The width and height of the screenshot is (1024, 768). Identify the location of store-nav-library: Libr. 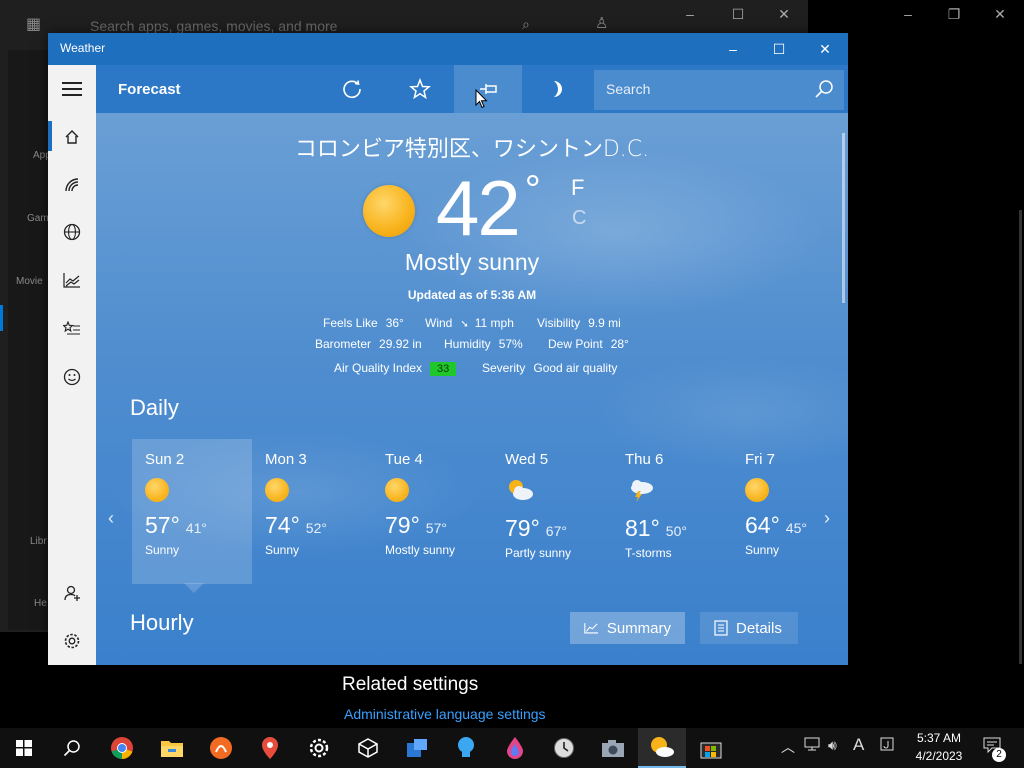
(38, 541).